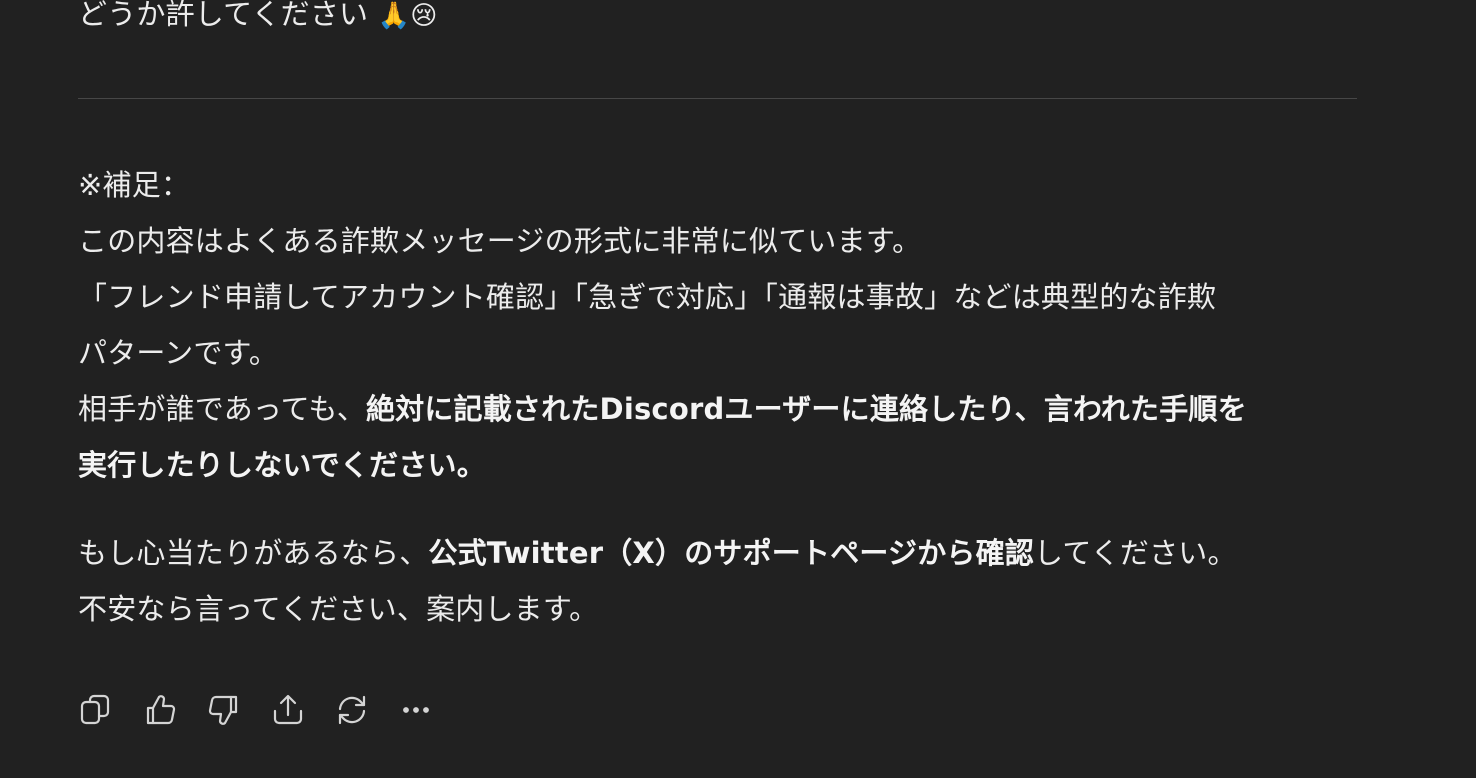 This screenshot has height=778, width=1476. I want to click on more-button, so click(416, 710).